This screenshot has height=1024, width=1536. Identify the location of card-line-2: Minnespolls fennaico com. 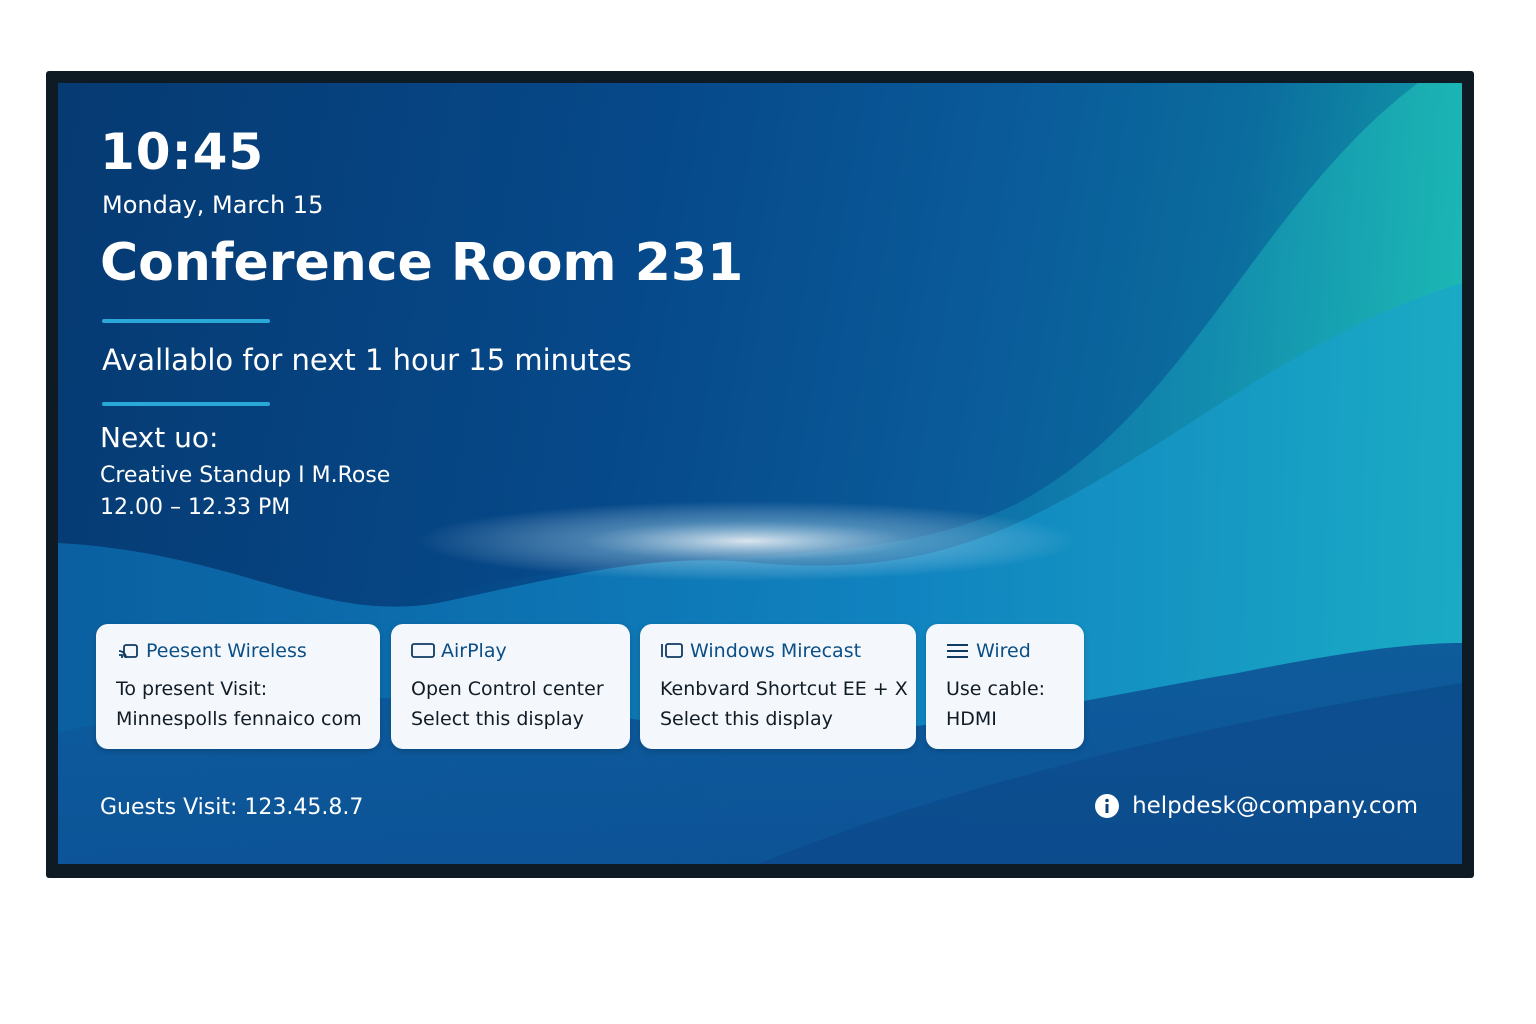
(239, 719).